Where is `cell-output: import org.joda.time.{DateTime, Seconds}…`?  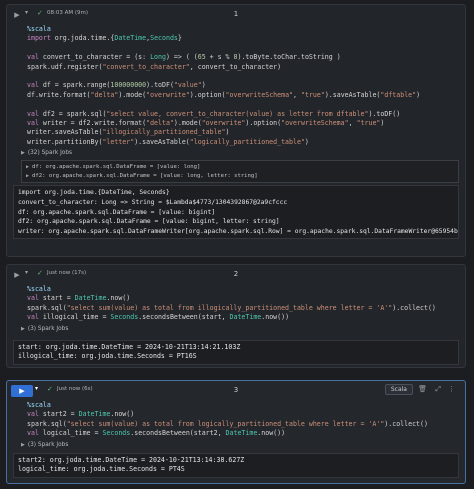
cell-output: import org.joda.time.{DateTime, Seconds}… is located at coordinates (236, 212).